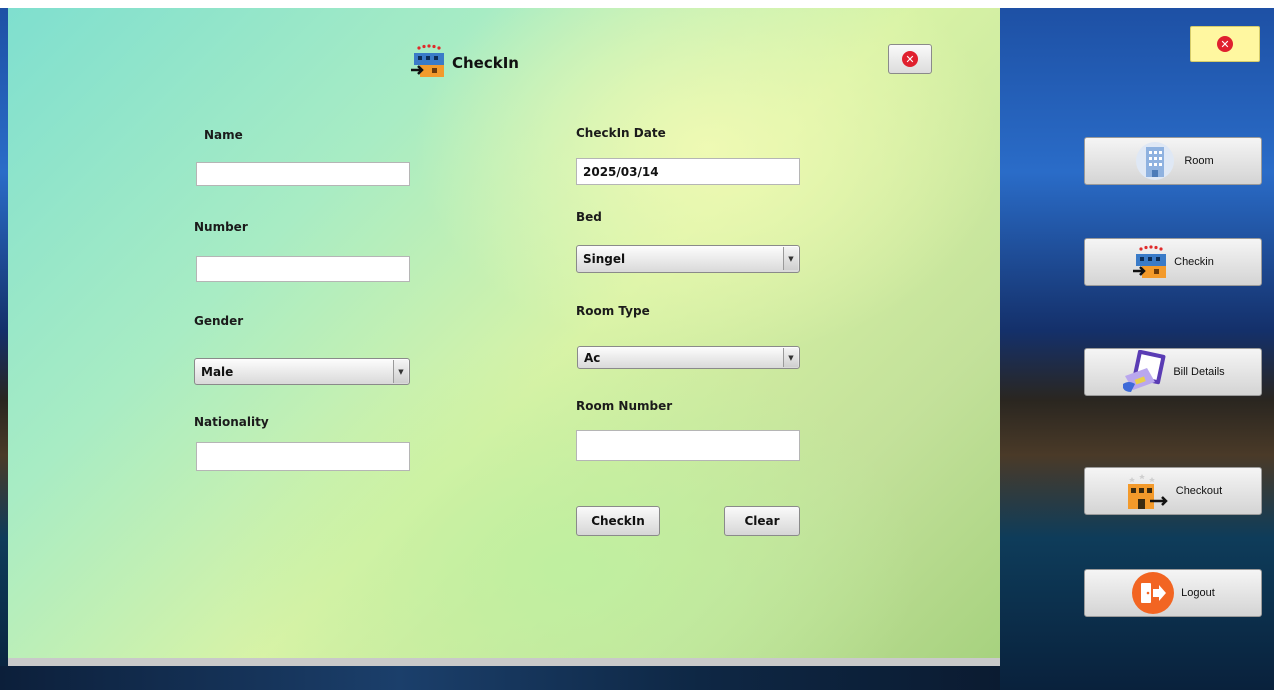 The image size is (1274, 690). I want to click on sidebar-item-logout: Logout, so click(1173, 593).